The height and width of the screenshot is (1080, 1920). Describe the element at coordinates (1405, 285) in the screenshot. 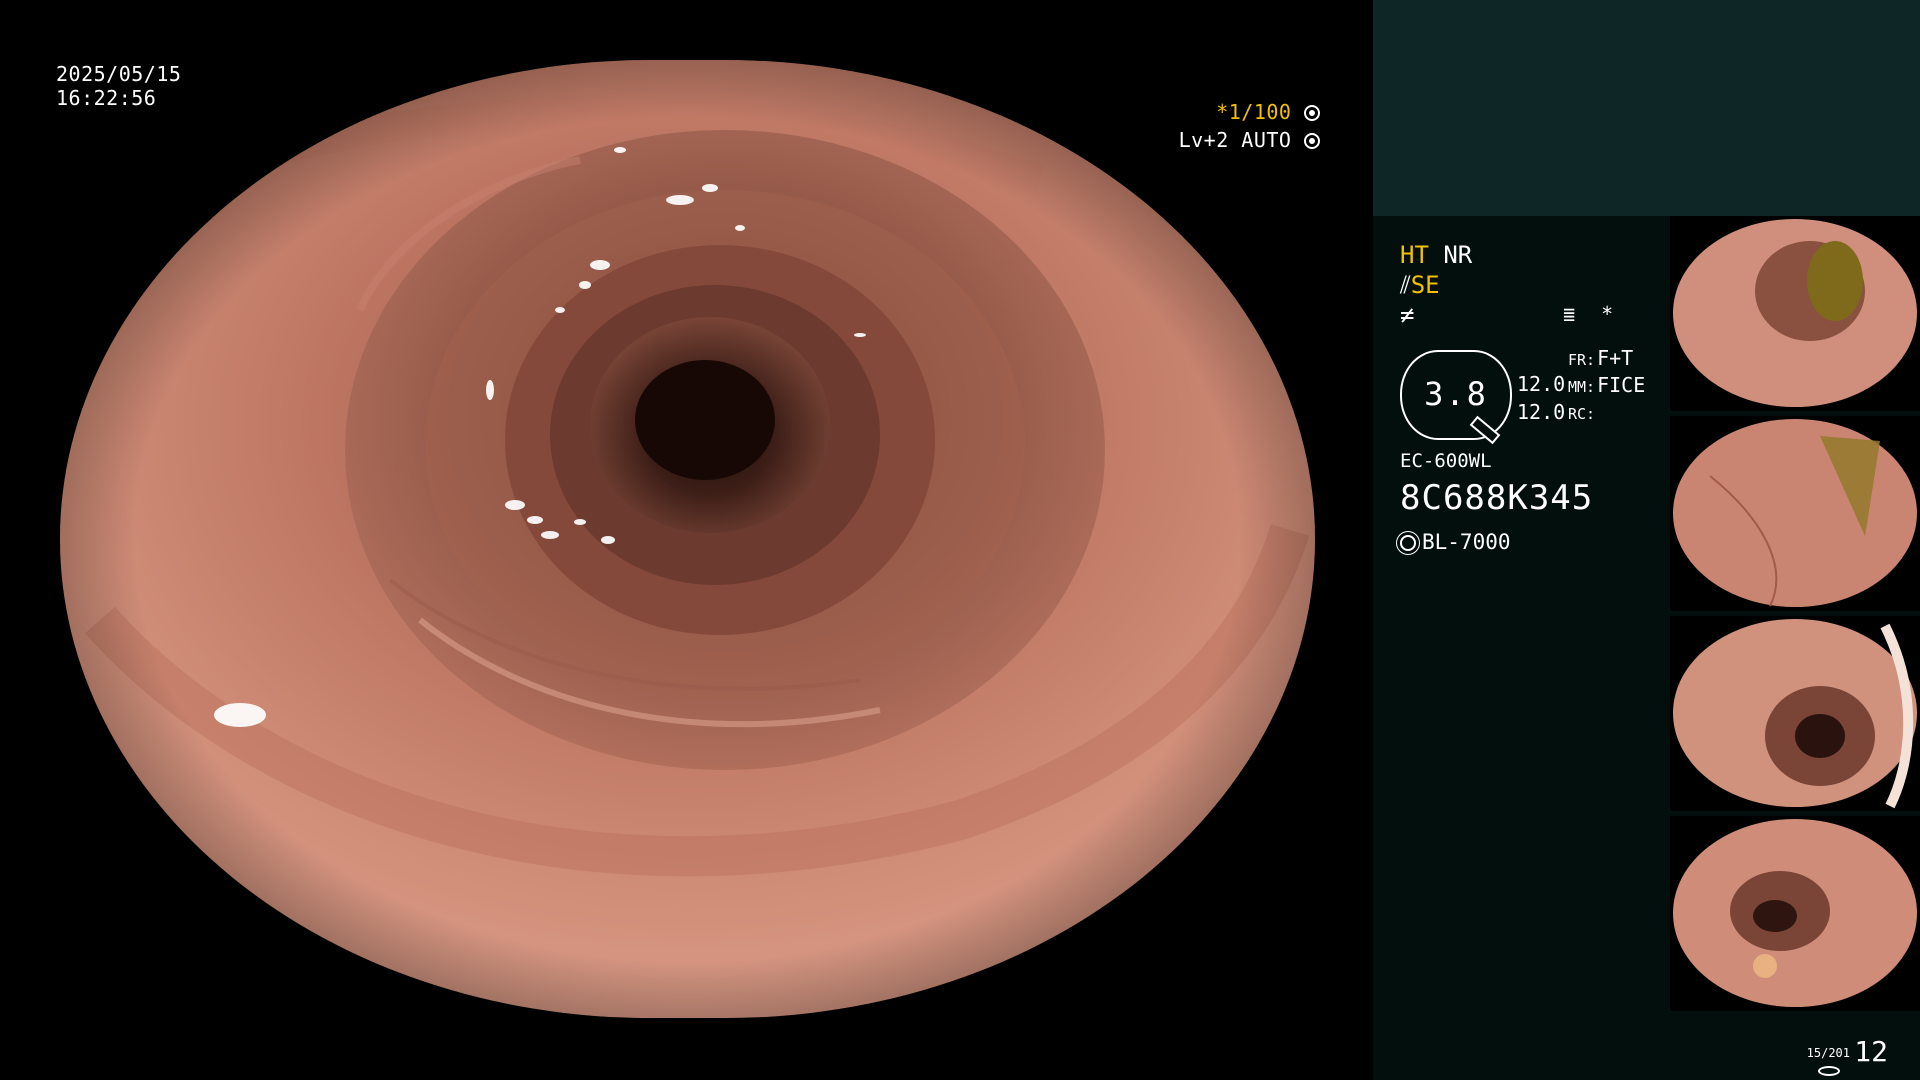

I see `se-mode-icon: ⫽` at that location.